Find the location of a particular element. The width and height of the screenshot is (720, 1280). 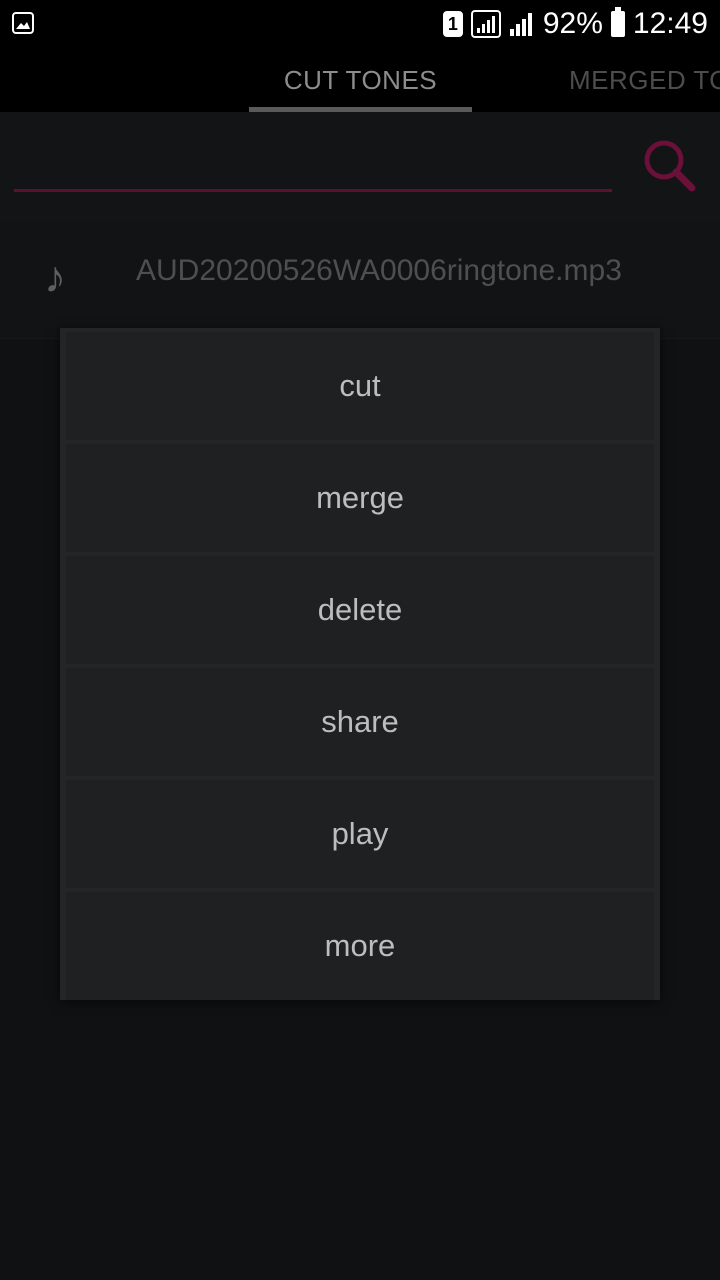

tab-merged-tones: MERGED TONES is located at coordinates (644, 80).